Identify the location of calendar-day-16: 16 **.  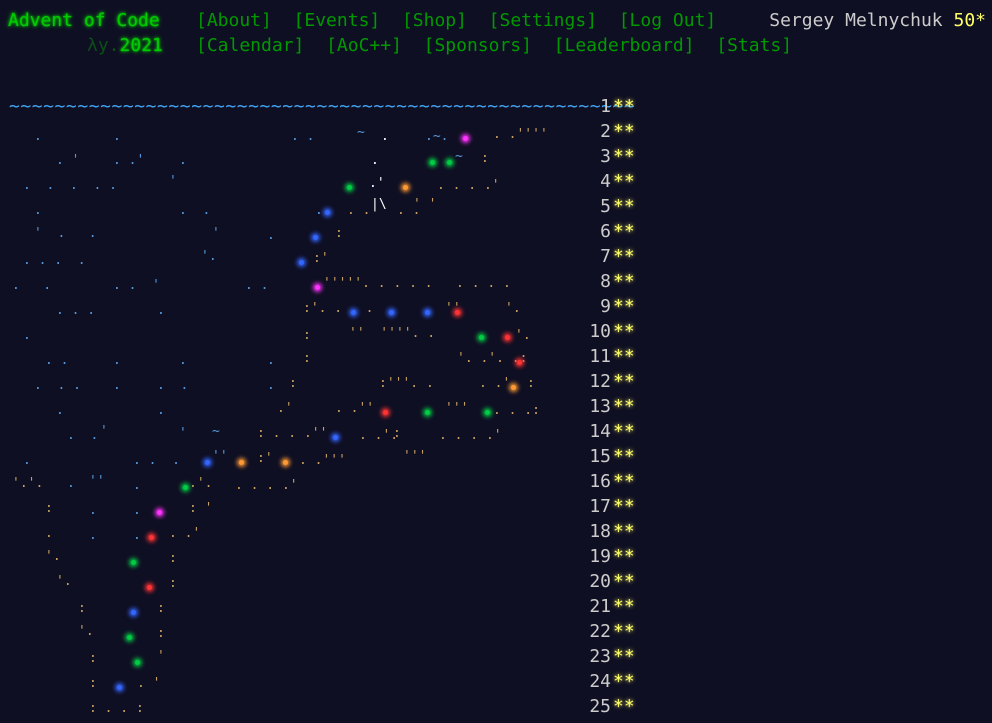
(329, 481).